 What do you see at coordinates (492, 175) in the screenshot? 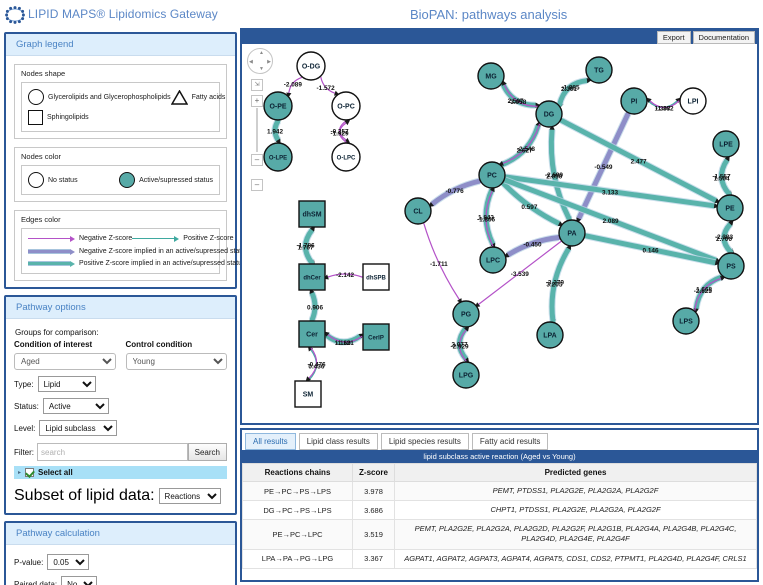
I see `graph-node-PC: PC` at bounding box center [492, 175].